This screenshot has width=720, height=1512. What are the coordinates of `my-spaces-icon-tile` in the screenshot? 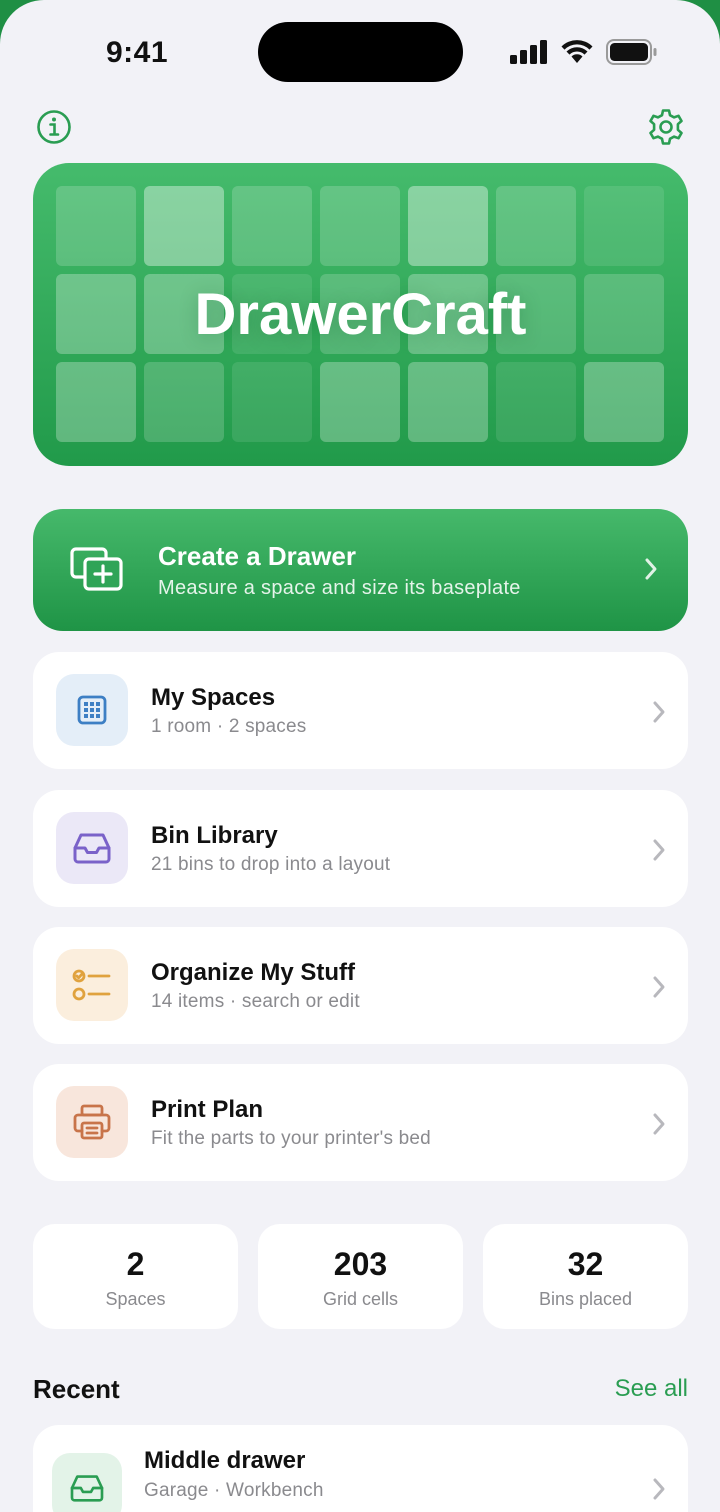 It's located at (92, 710).